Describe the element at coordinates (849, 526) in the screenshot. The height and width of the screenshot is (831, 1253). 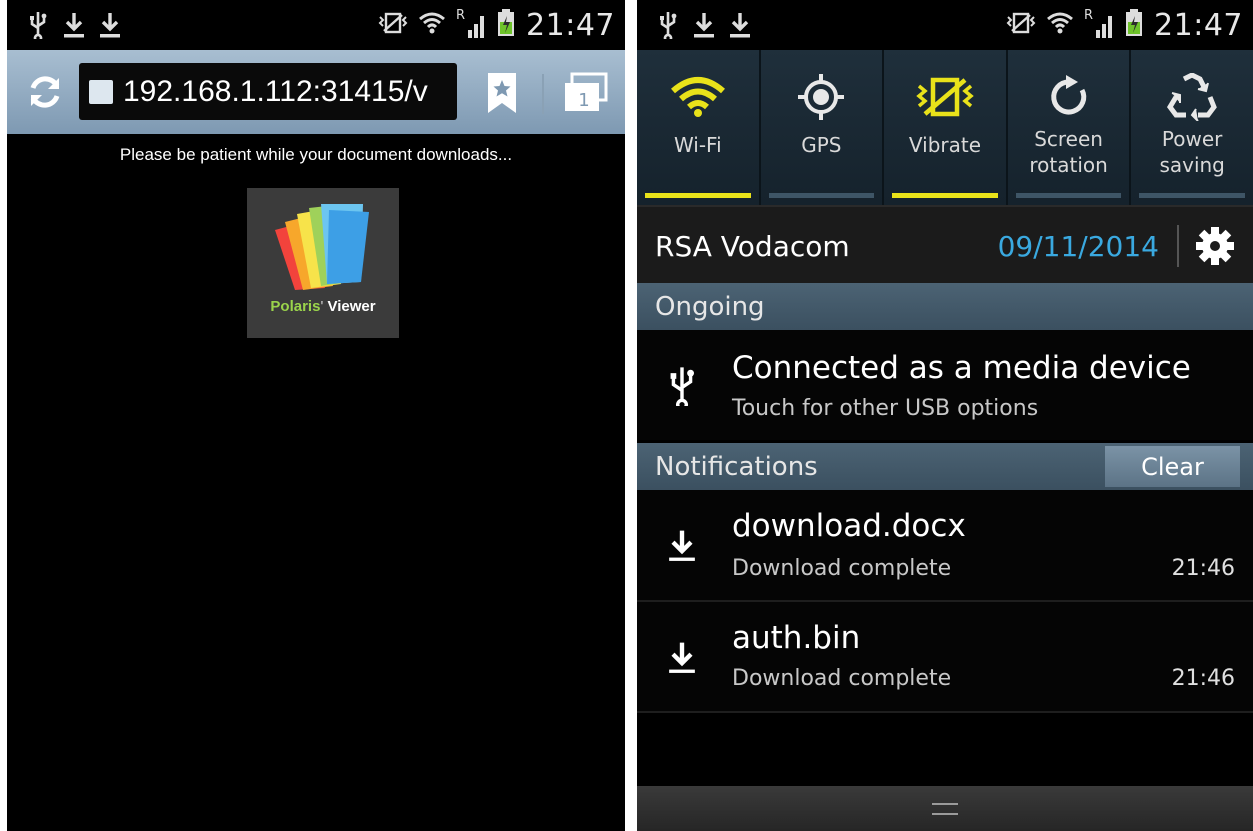
I see `notification-title: download.docx` at that location.